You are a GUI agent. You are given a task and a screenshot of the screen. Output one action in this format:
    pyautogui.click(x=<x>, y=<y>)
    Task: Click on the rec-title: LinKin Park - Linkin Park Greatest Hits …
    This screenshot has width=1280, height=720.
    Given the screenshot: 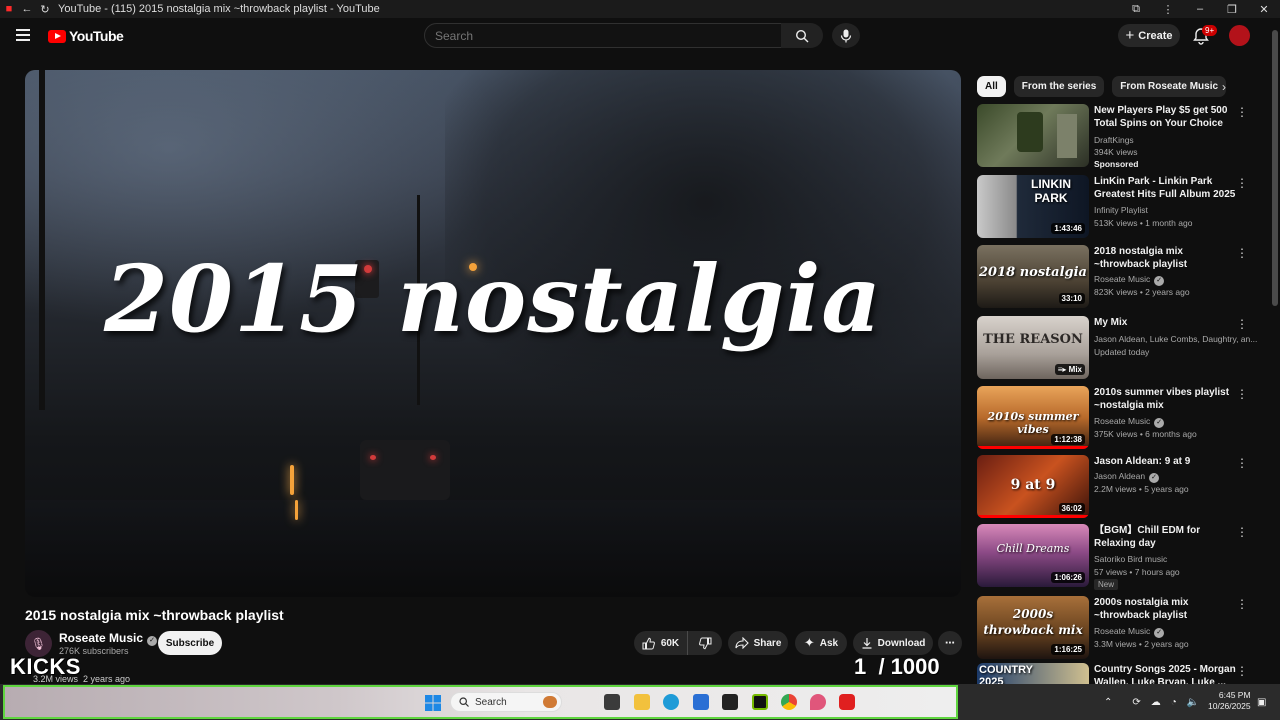 What is the action you would take?
    pyautogui.click(x=1165, y=188)
    